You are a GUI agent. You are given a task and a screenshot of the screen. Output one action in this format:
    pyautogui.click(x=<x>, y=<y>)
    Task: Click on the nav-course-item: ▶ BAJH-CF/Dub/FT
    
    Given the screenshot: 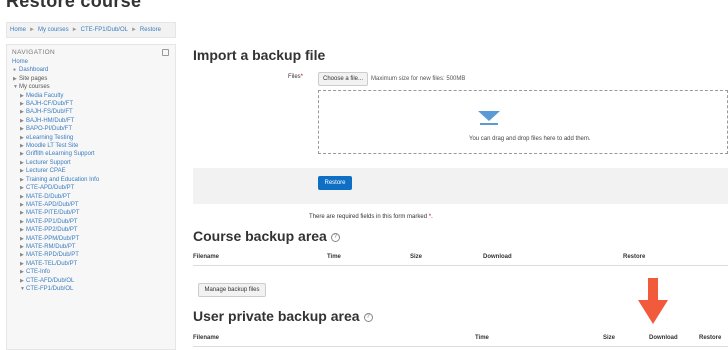 What is the action you would take?
    pyautogui.click(x=91, y=104)
    